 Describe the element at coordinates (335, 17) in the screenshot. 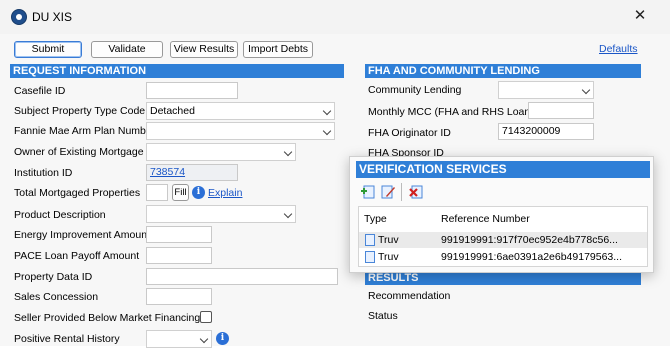

I see `title-bar: DU XIS ✕` at that location.